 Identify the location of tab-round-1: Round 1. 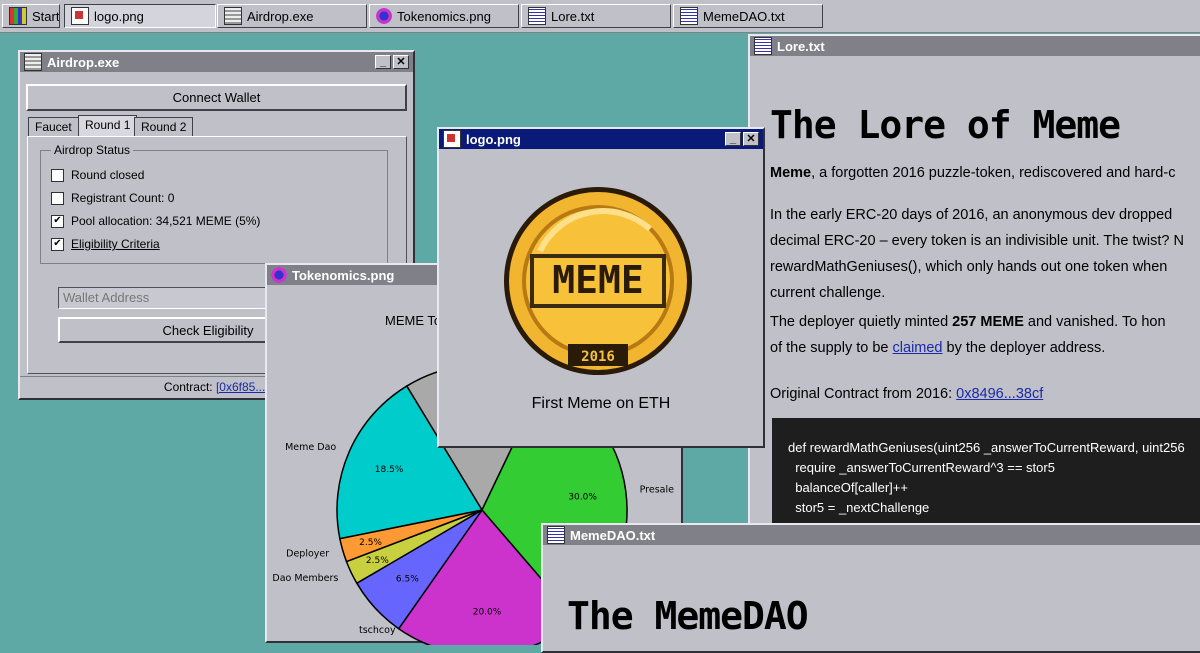
(108, 126).